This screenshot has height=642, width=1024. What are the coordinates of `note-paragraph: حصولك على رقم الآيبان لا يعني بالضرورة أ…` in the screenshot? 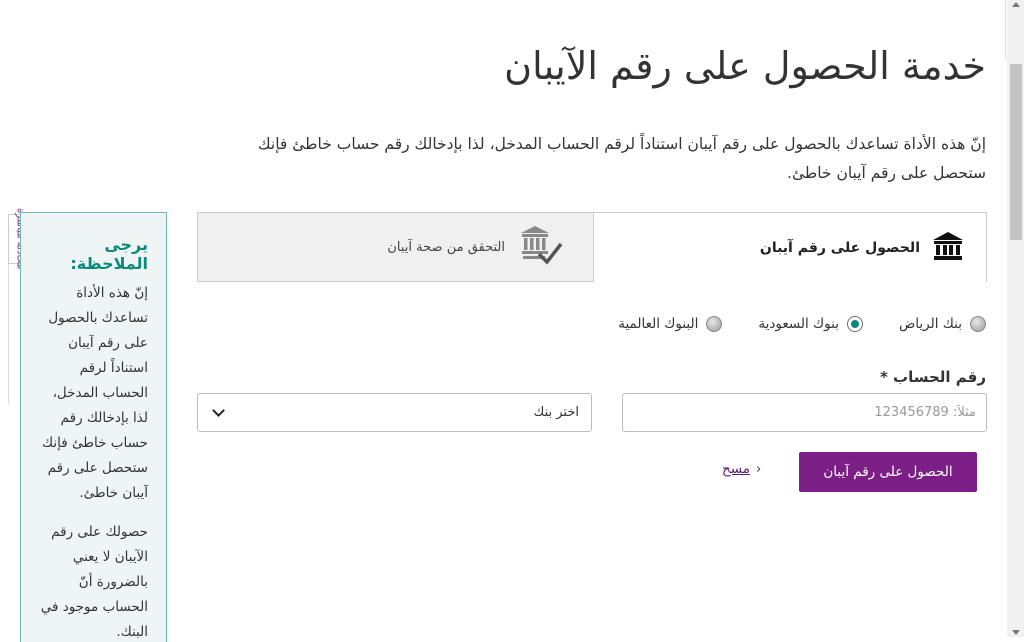 It's located at (94, 582).